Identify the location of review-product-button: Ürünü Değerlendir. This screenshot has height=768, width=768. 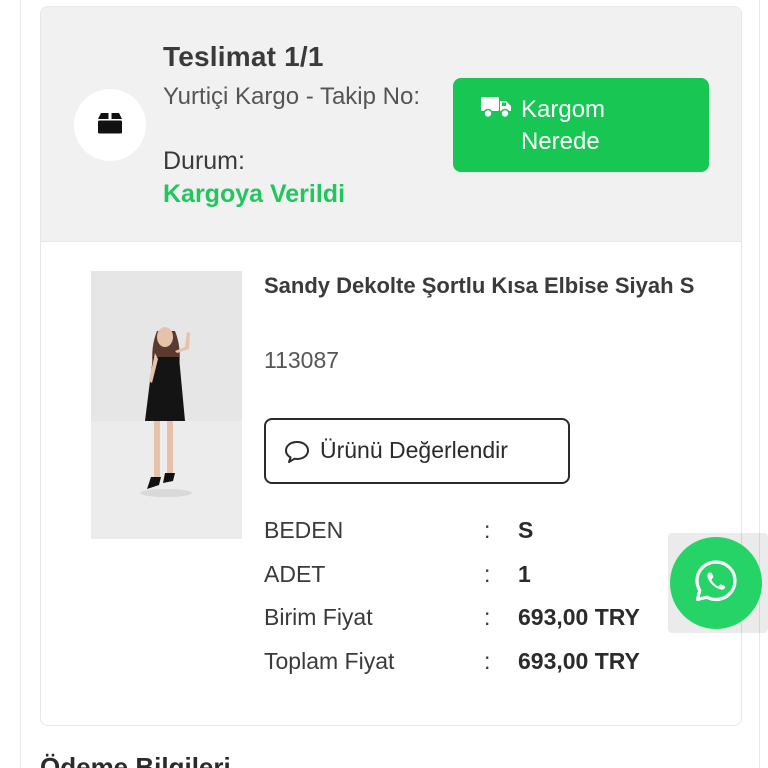
(417, 451).